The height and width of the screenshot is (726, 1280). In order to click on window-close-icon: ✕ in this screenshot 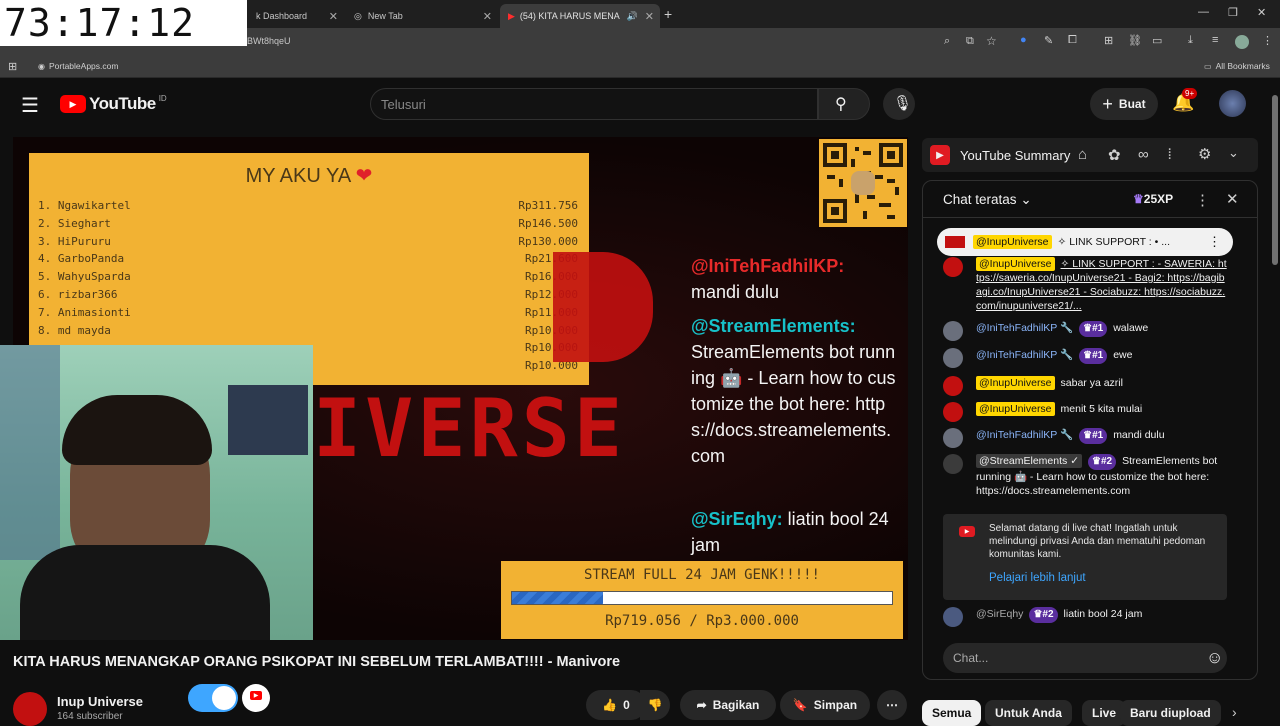, I will do `click(1261, 12)`.